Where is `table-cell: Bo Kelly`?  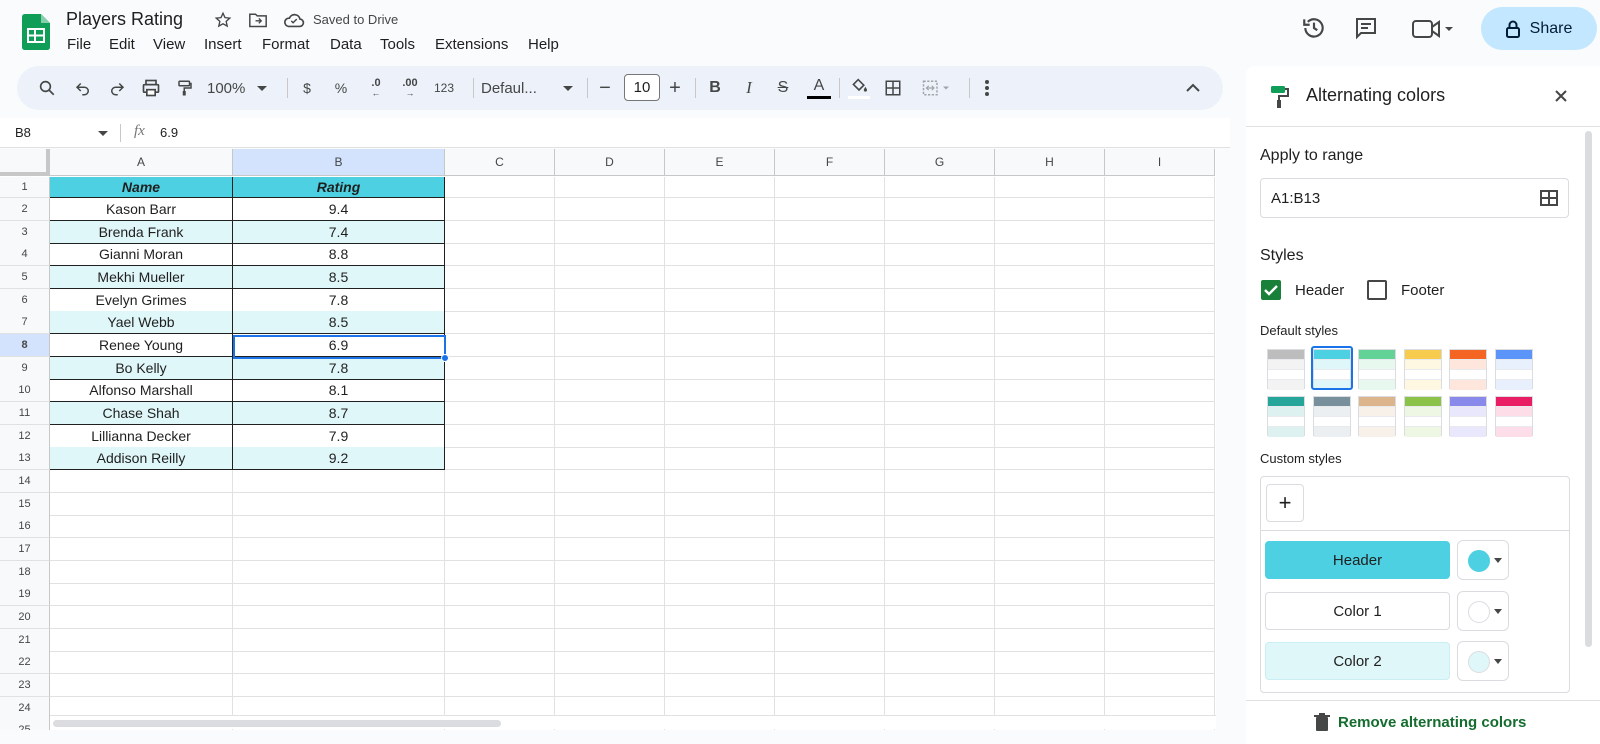
table-cell: Bo Kelly is located at coordinates (141, 368).